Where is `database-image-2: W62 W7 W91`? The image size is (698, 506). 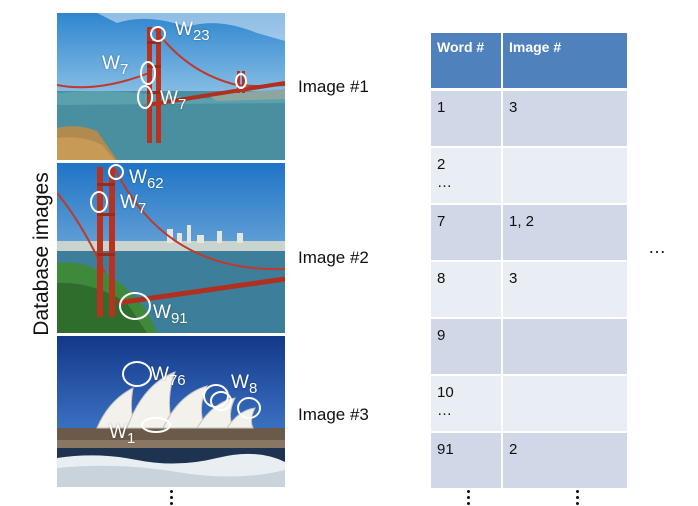
database-image-2: W62 W7 W91 is located at coordinates (171, 248).